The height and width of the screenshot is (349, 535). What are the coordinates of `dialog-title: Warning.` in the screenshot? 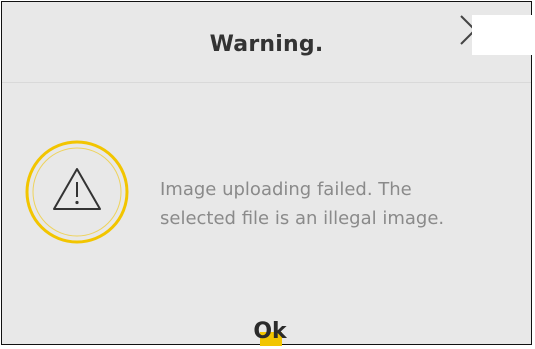 It's located at (266, 44).